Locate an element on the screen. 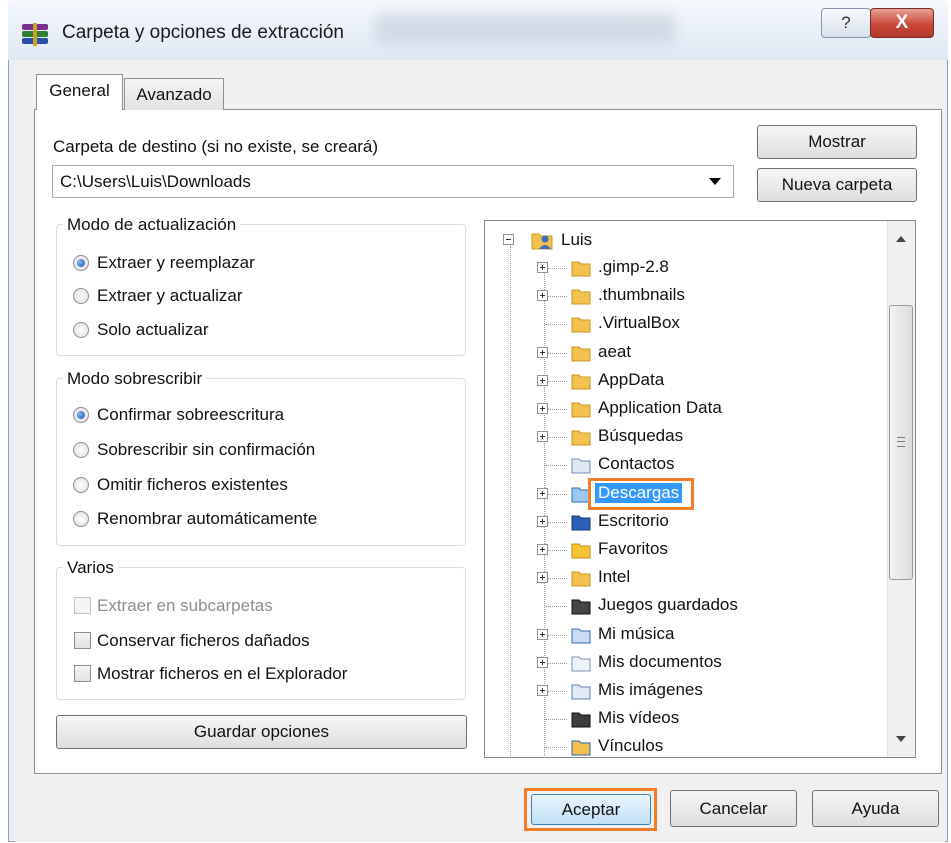  radio-label: Extraer y reemplazar is located at coordinates (176, 263).